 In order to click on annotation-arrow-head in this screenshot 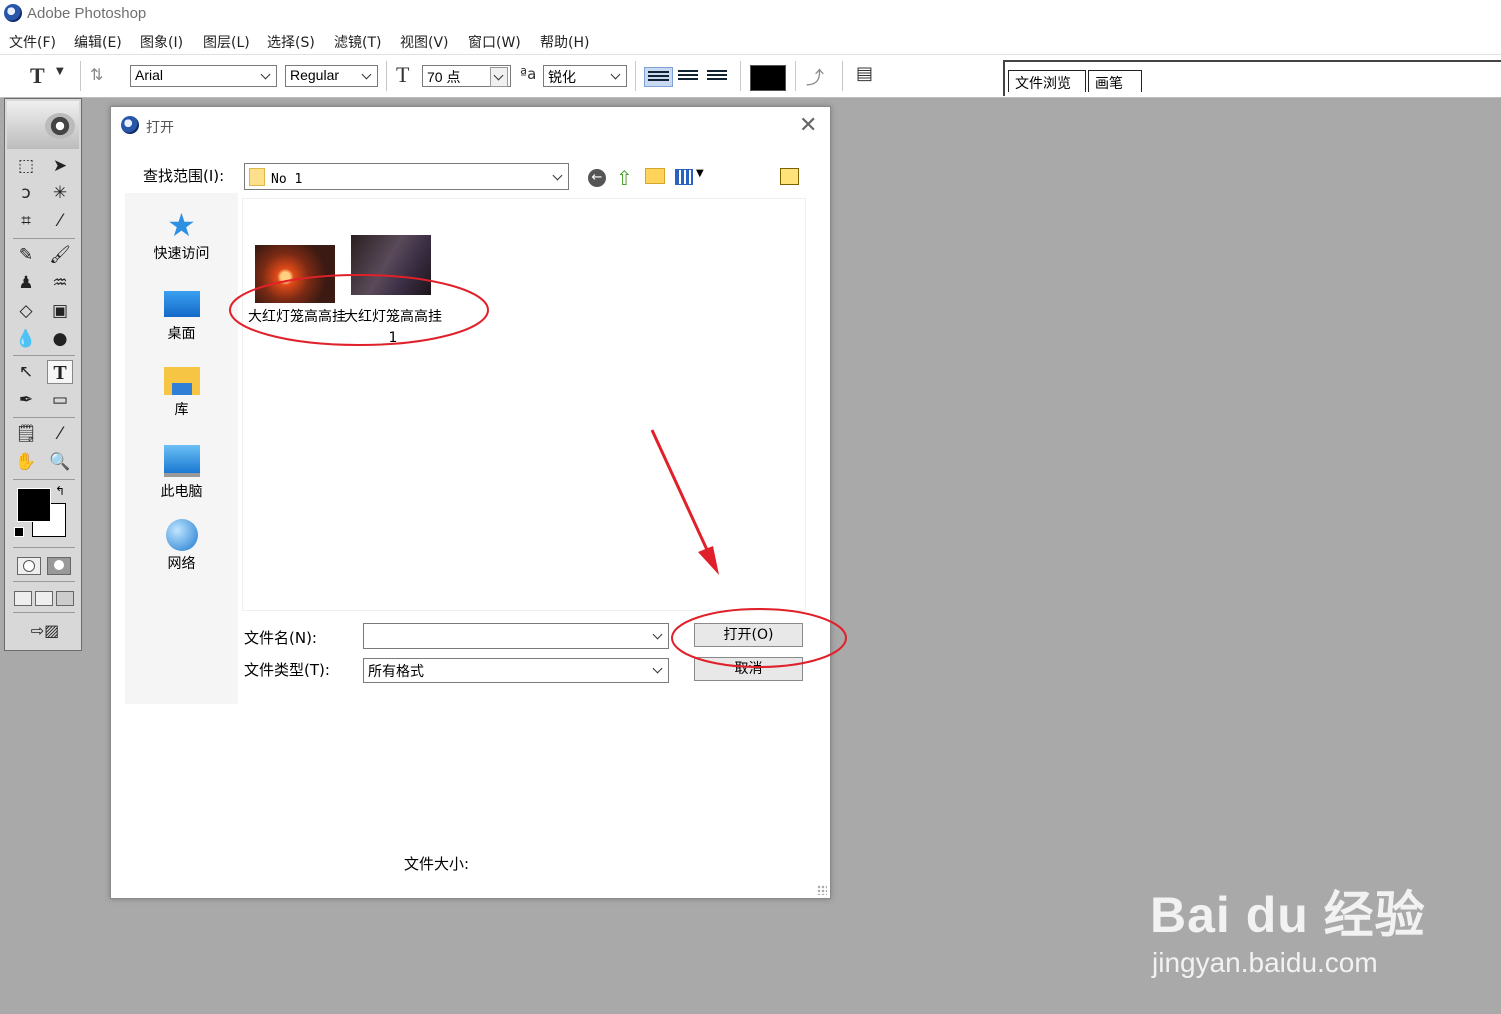, I will do `click(708, 560)`.